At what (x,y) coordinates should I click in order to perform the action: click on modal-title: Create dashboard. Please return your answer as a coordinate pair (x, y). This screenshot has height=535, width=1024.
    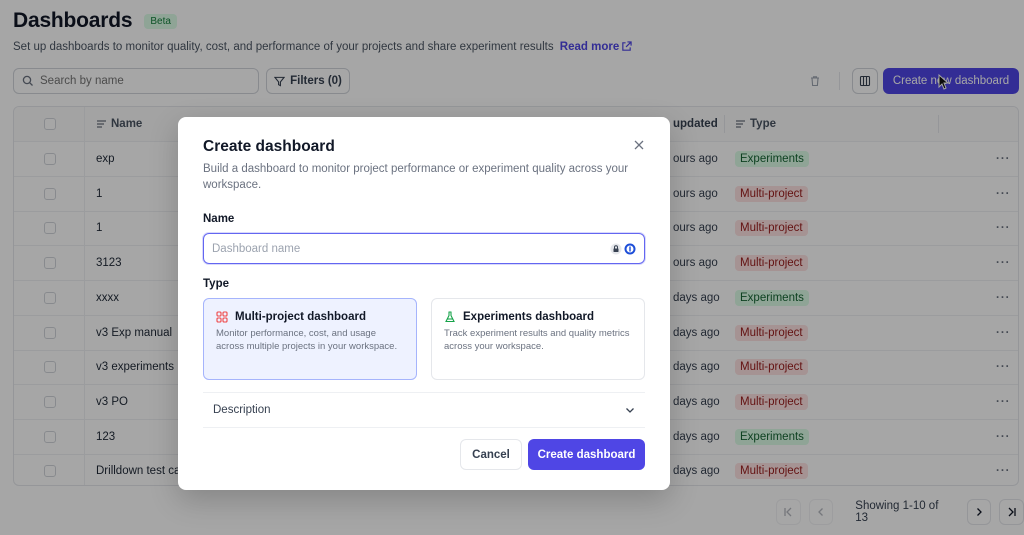
    Looking at the image, I should click on (269, 146).